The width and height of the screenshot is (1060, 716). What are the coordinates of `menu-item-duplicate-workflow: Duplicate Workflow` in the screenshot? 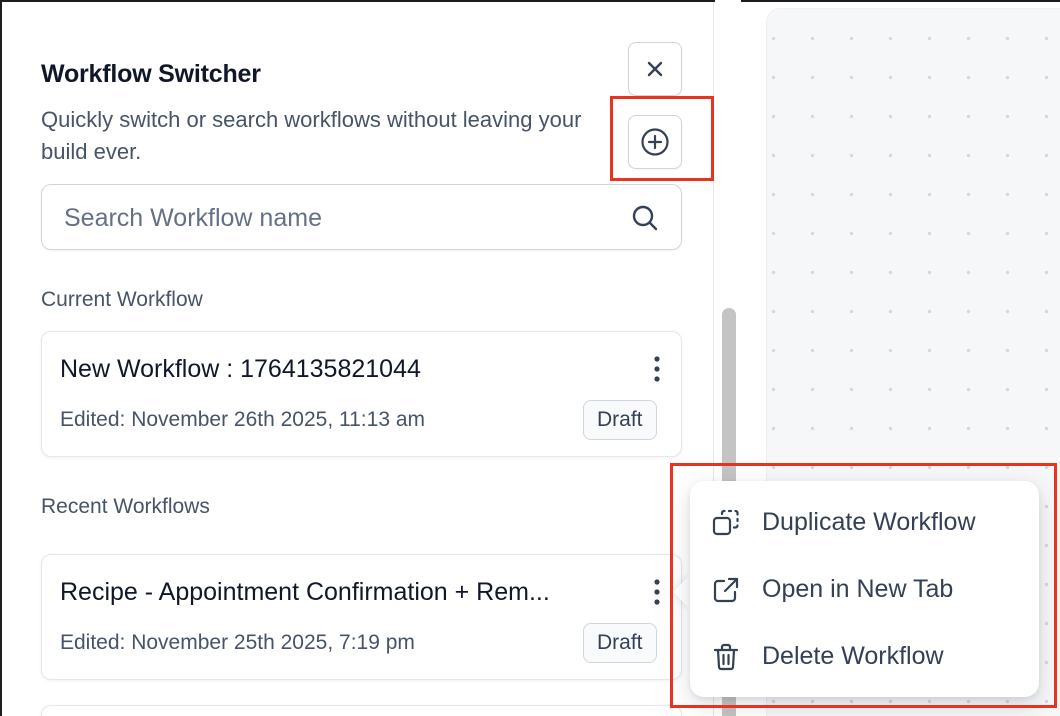 It's located at (864, 523).